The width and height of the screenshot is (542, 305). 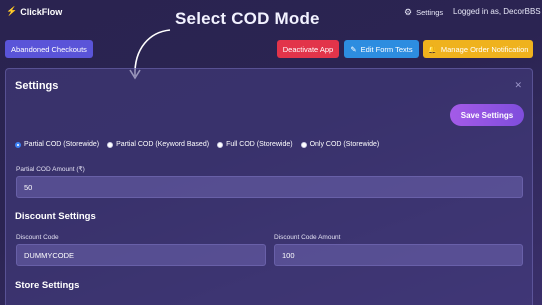 I want to click on deactivate-app-button: Deactivate App, so click(x=308, y=49).